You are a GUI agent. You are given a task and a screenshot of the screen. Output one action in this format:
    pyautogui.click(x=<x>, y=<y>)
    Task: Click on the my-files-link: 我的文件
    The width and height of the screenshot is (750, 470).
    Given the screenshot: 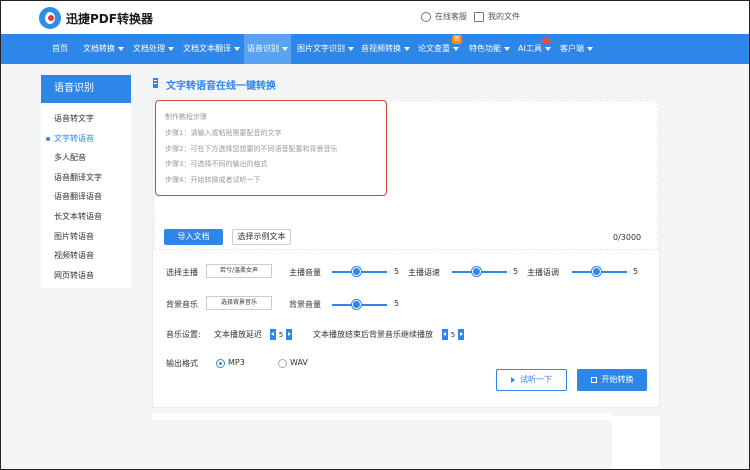 What is the action you would take?
    pyautogui.click(x=497, y=16)
    